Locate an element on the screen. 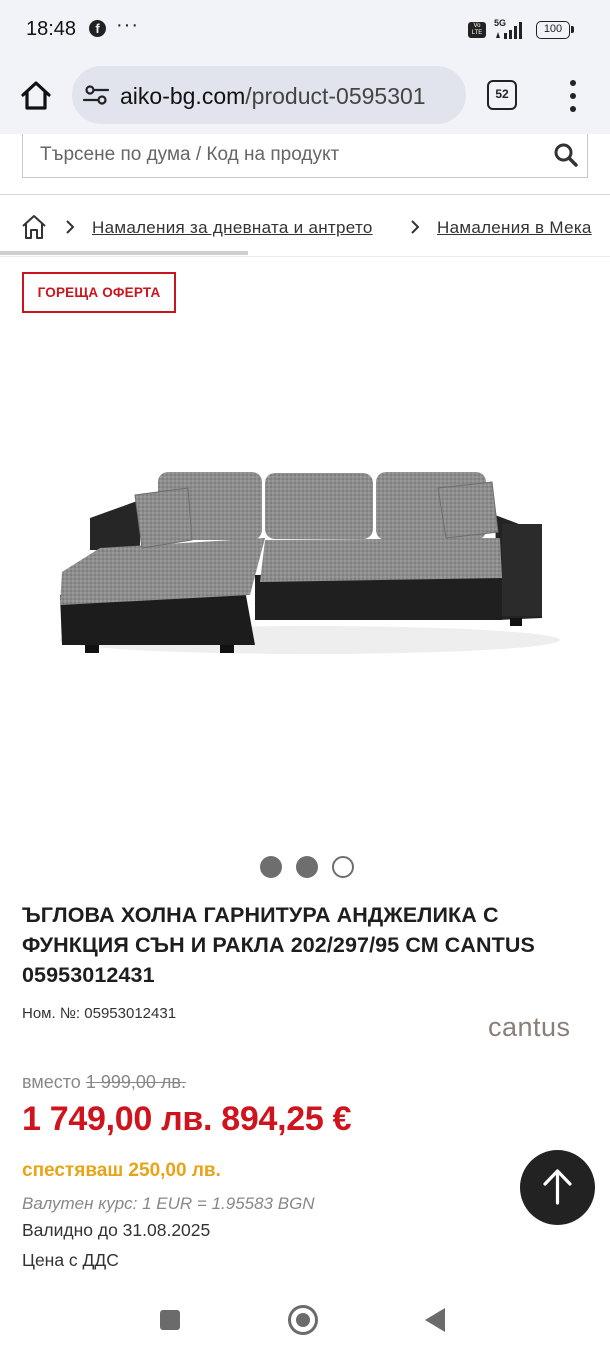 The image size is (610, 1356). product-search is located at coordinates (305, 156).